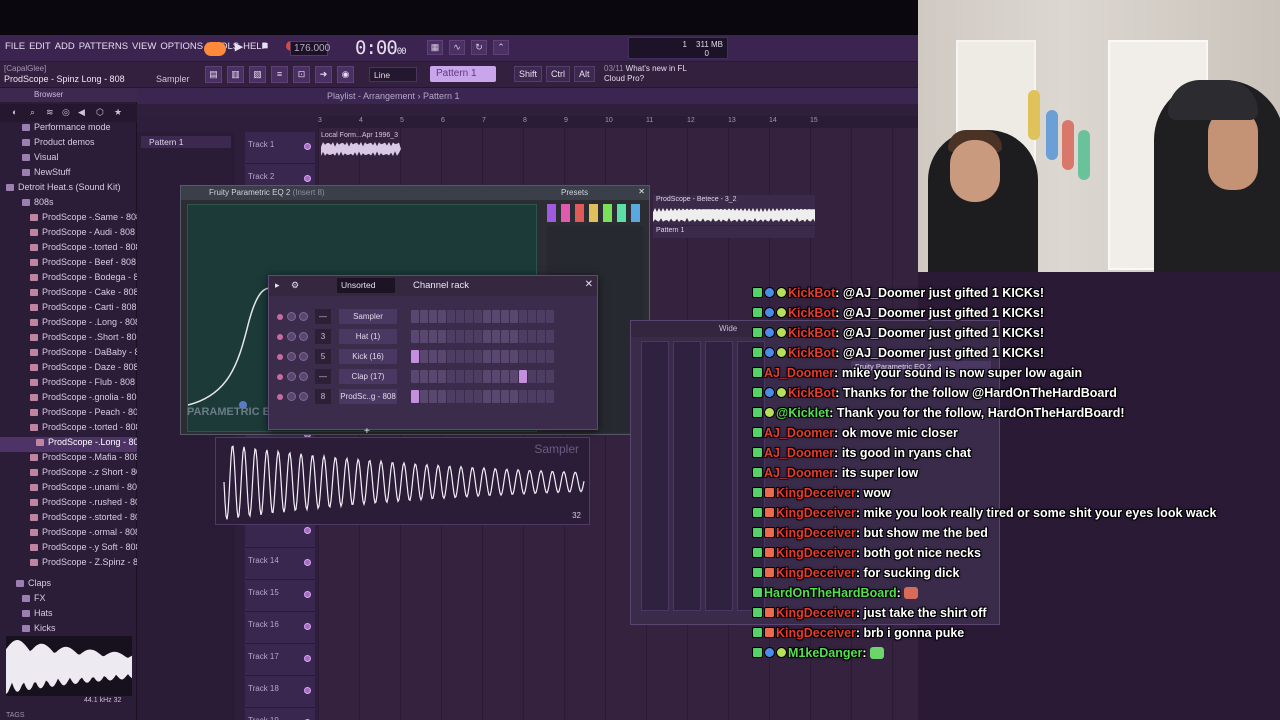  What do you see at coordinates (68, 615) in the screenshot?
I see `browser-folder-item: Hats` at bounding box center [68, 615].